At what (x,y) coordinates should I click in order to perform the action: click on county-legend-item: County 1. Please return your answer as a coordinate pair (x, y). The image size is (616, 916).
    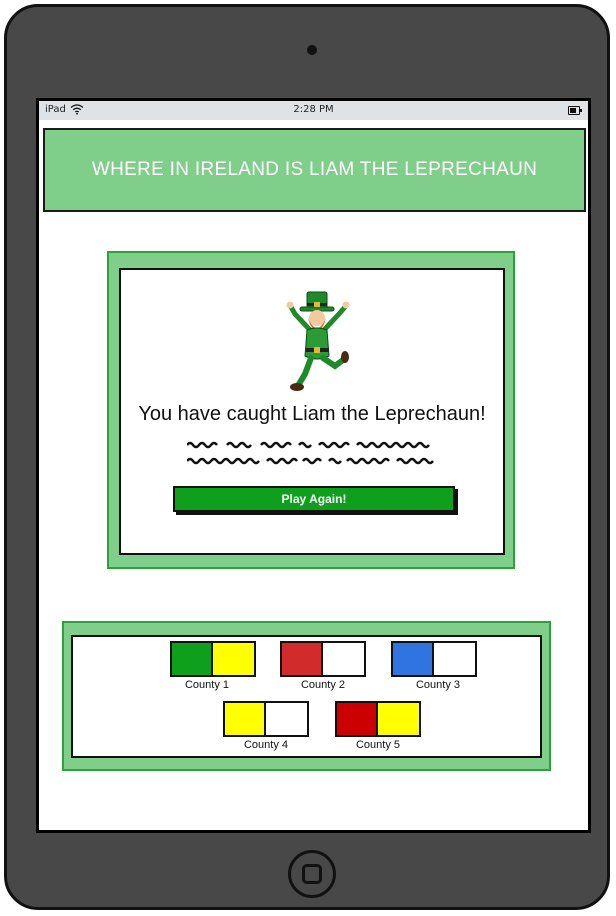
    Looking at the image, I should click on (213, 666).